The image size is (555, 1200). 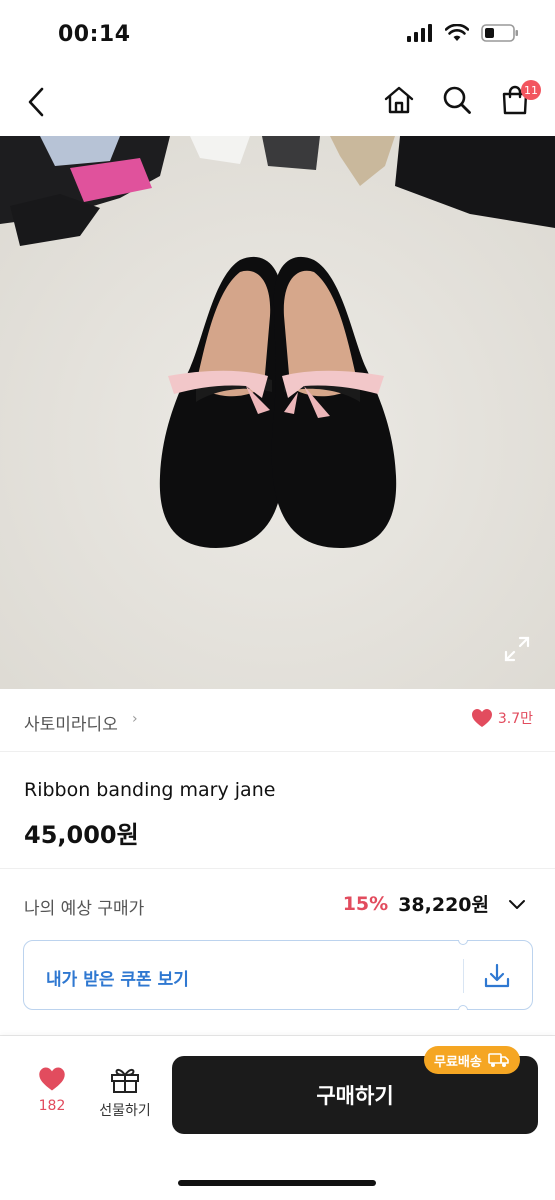 What do you see at coordinates (515, 719) in the screenshot?
I see `like-count: 3.7만` at bounding box center [515, 719].